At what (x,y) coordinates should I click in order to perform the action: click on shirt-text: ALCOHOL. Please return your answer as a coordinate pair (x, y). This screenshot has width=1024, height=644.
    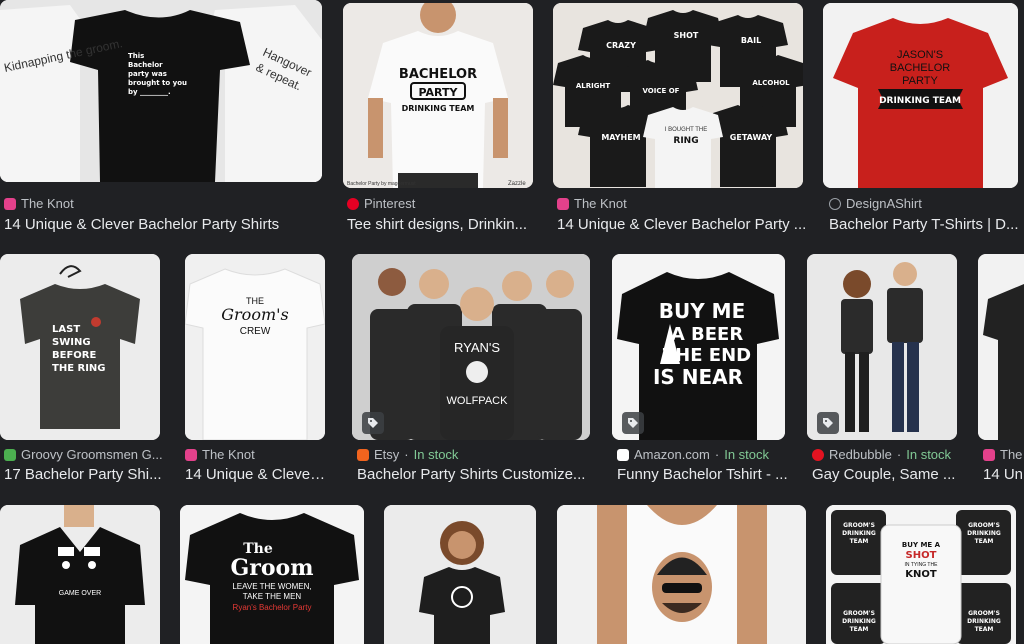
    Looking at the image, I should click on (771, 83).